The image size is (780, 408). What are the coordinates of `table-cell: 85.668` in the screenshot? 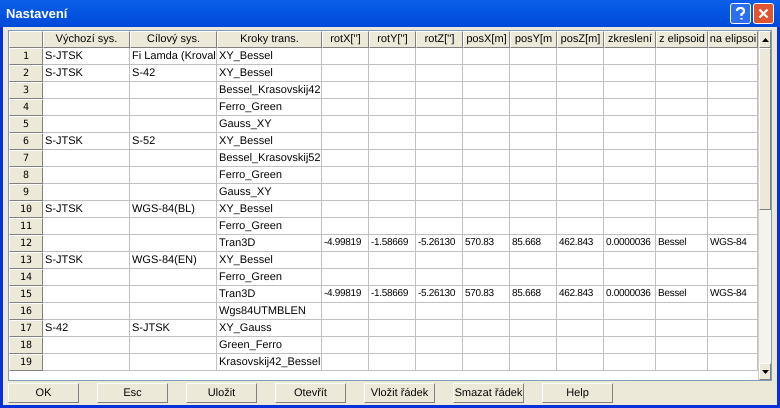 It's located at (533, 294).